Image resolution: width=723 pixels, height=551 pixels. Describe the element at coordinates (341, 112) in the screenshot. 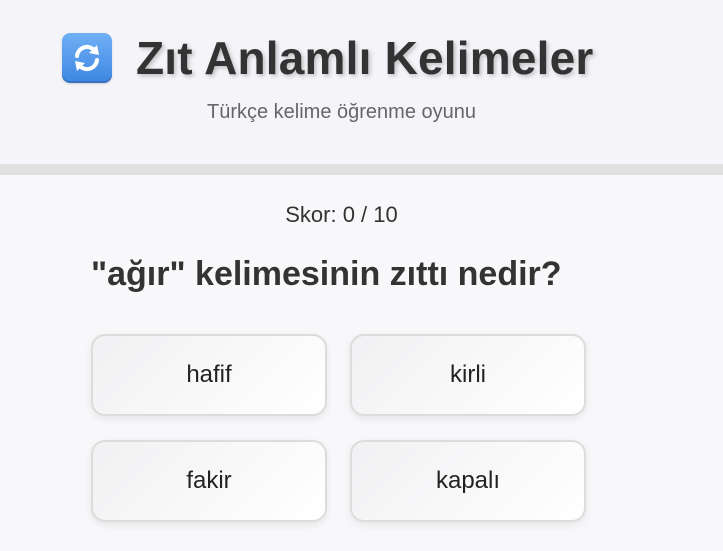

I see `page-subtitle: Türkçe kelime öğrenme oyunu` at that location.